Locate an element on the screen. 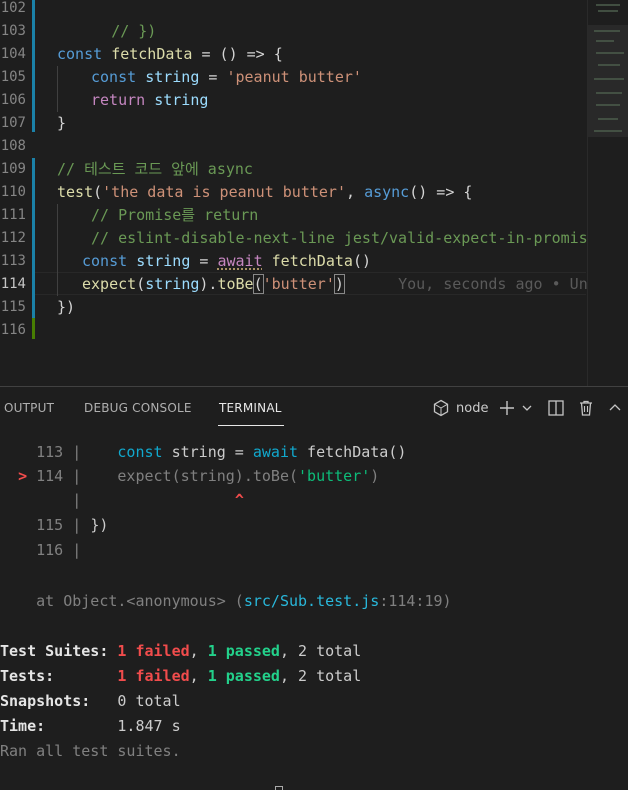 This screenshot has width=628, height=790. code-line-115: }) is located at coordinates (66, 307).